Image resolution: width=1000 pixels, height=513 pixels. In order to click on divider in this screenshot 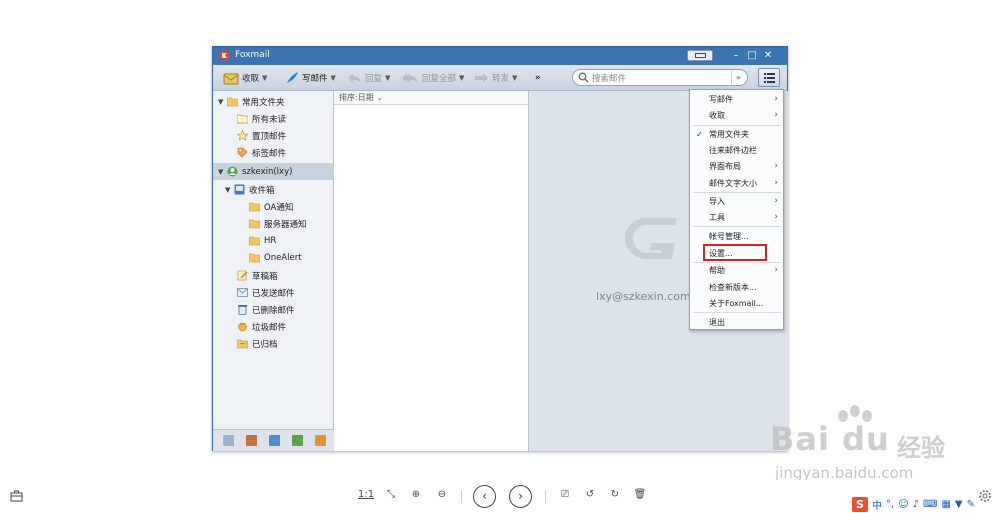, I will do `click(545, 496)`.